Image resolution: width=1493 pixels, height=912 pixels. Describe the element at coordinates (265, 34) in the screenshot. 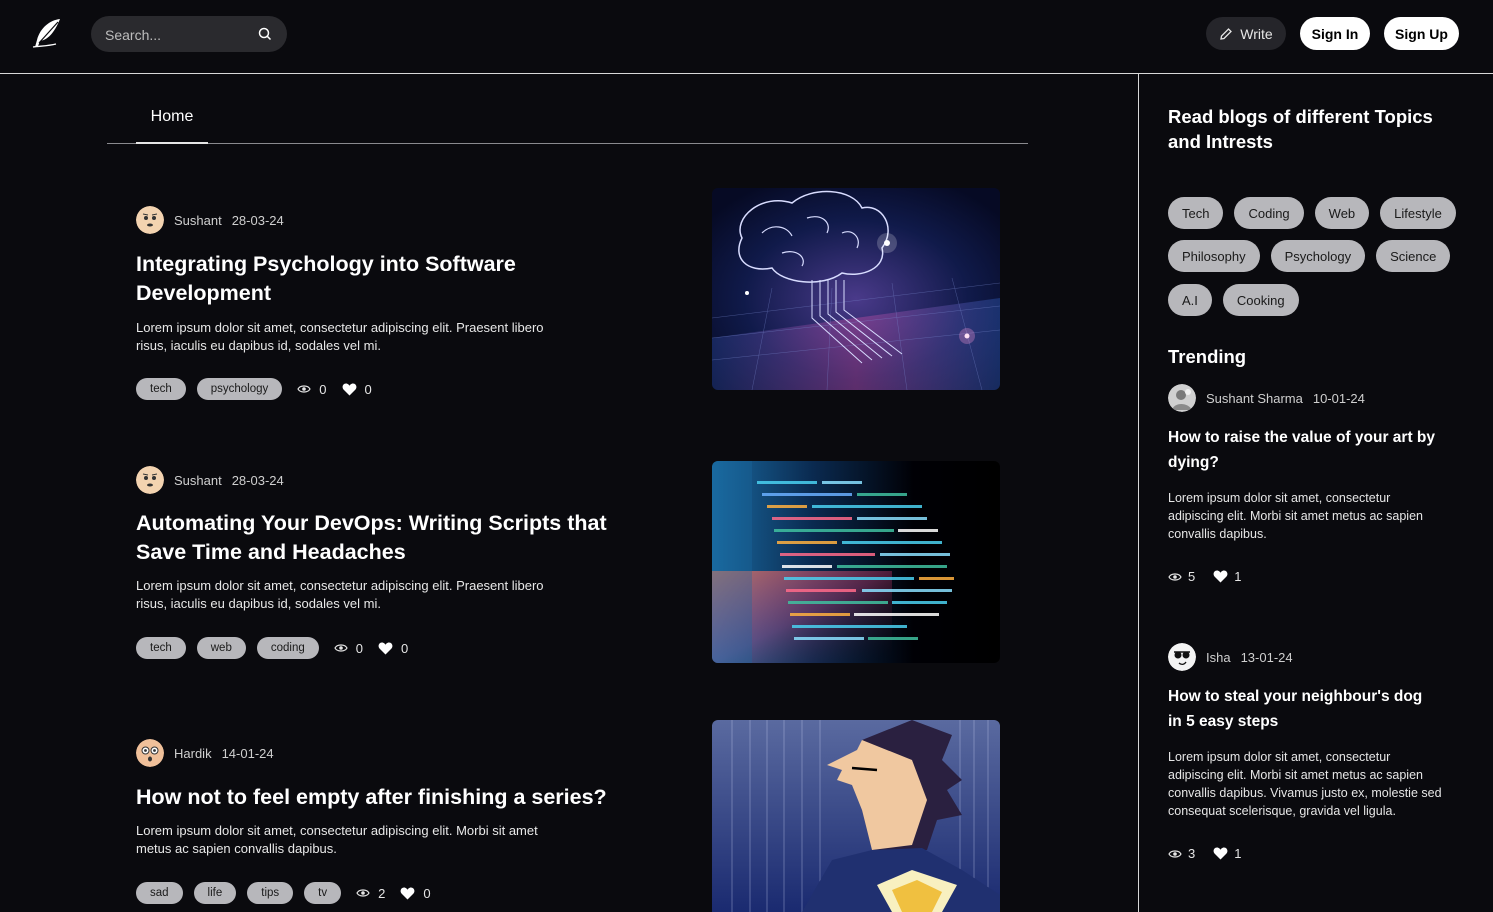

I see `search-icon` at that location.